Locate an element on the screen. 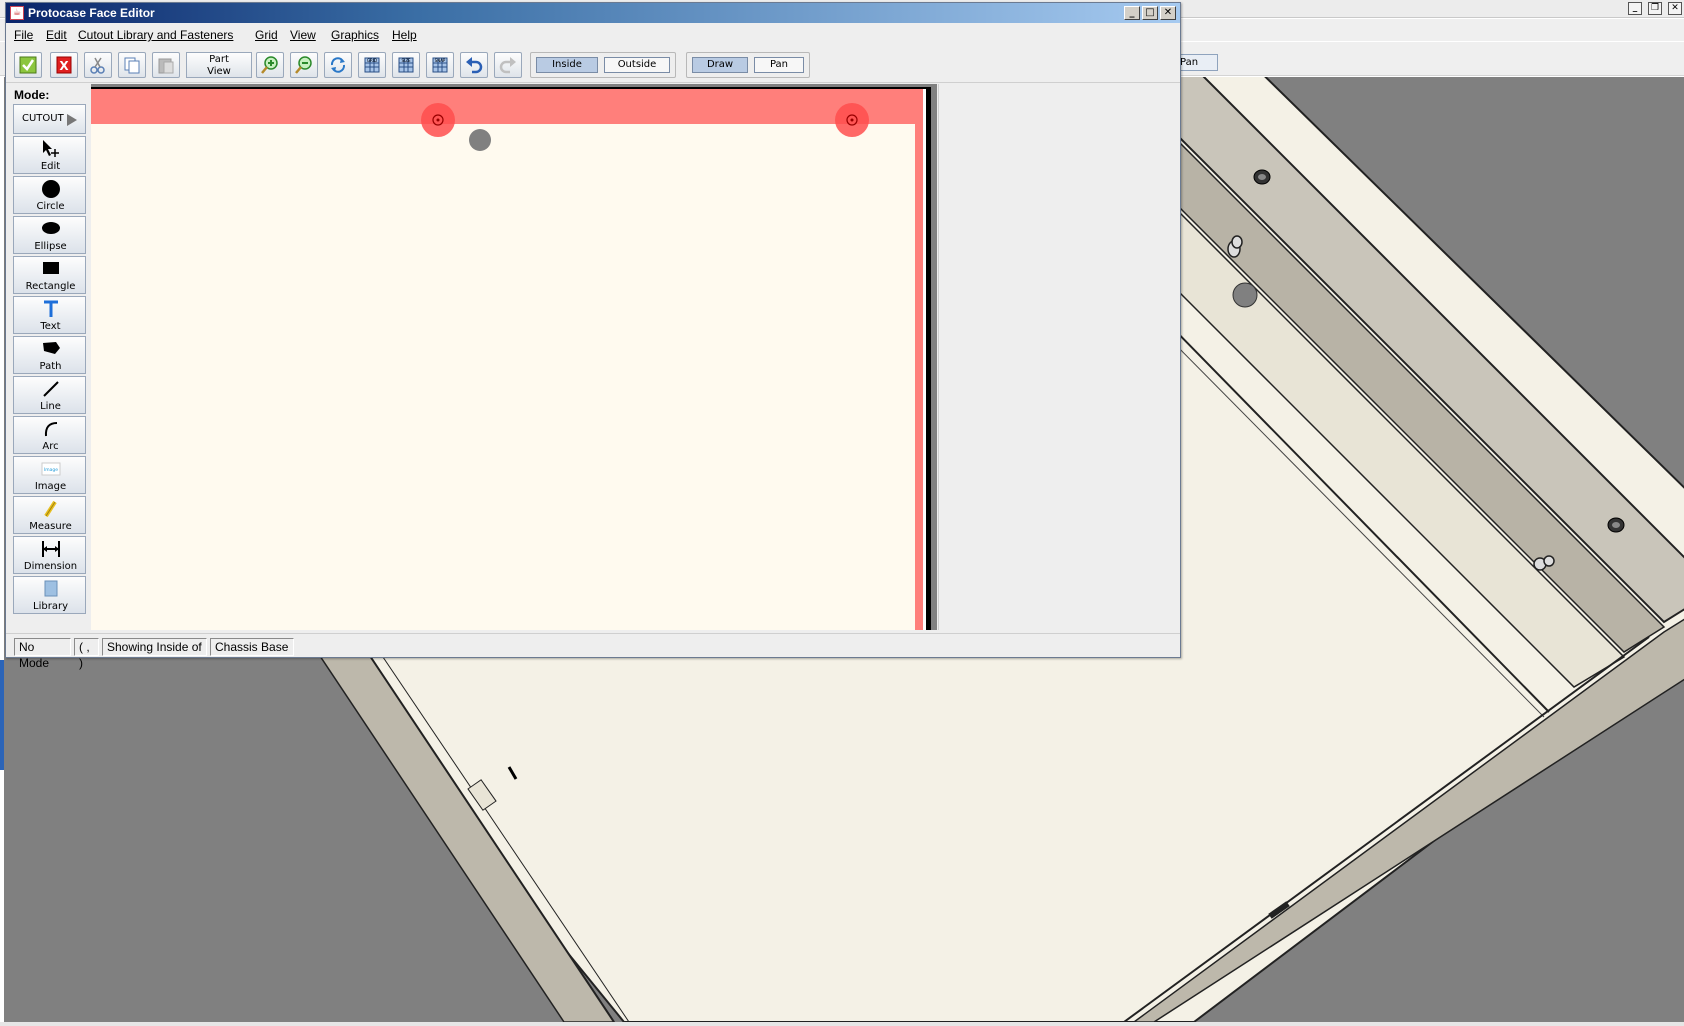  bg-restore-button: ❐ is located at coordinates (1655, 8).